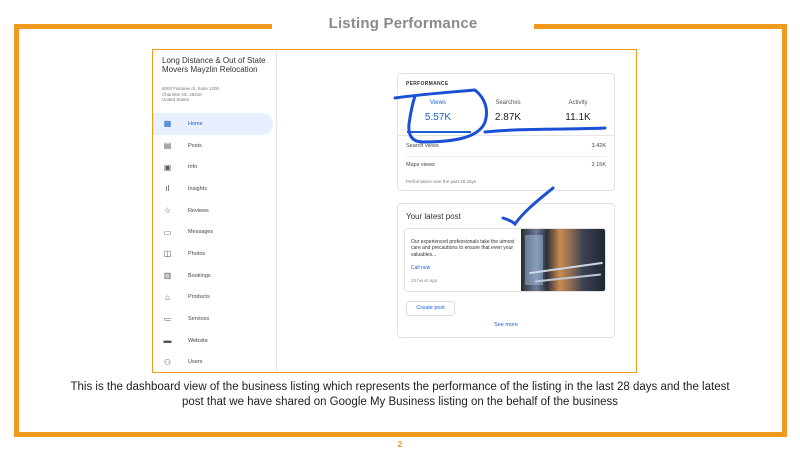  I want to click on call-now-link: Call now, so click(420, 268).